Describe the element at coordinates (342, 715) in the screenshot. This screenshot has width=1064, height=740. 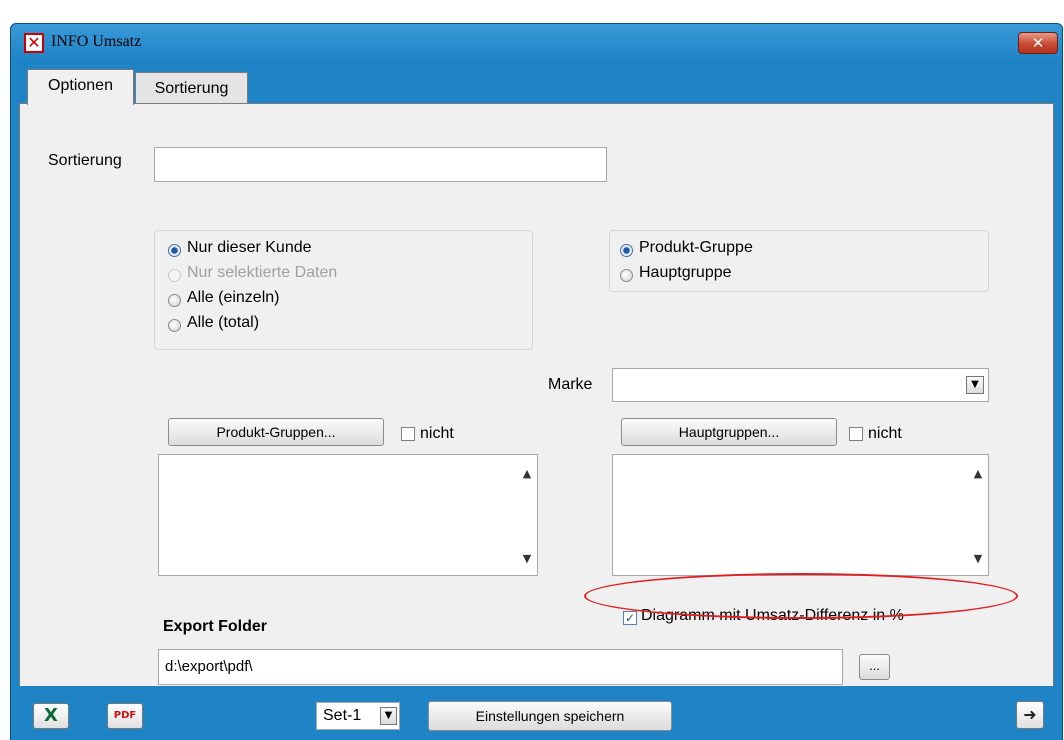
I see `set-value: Set-1` at that location.